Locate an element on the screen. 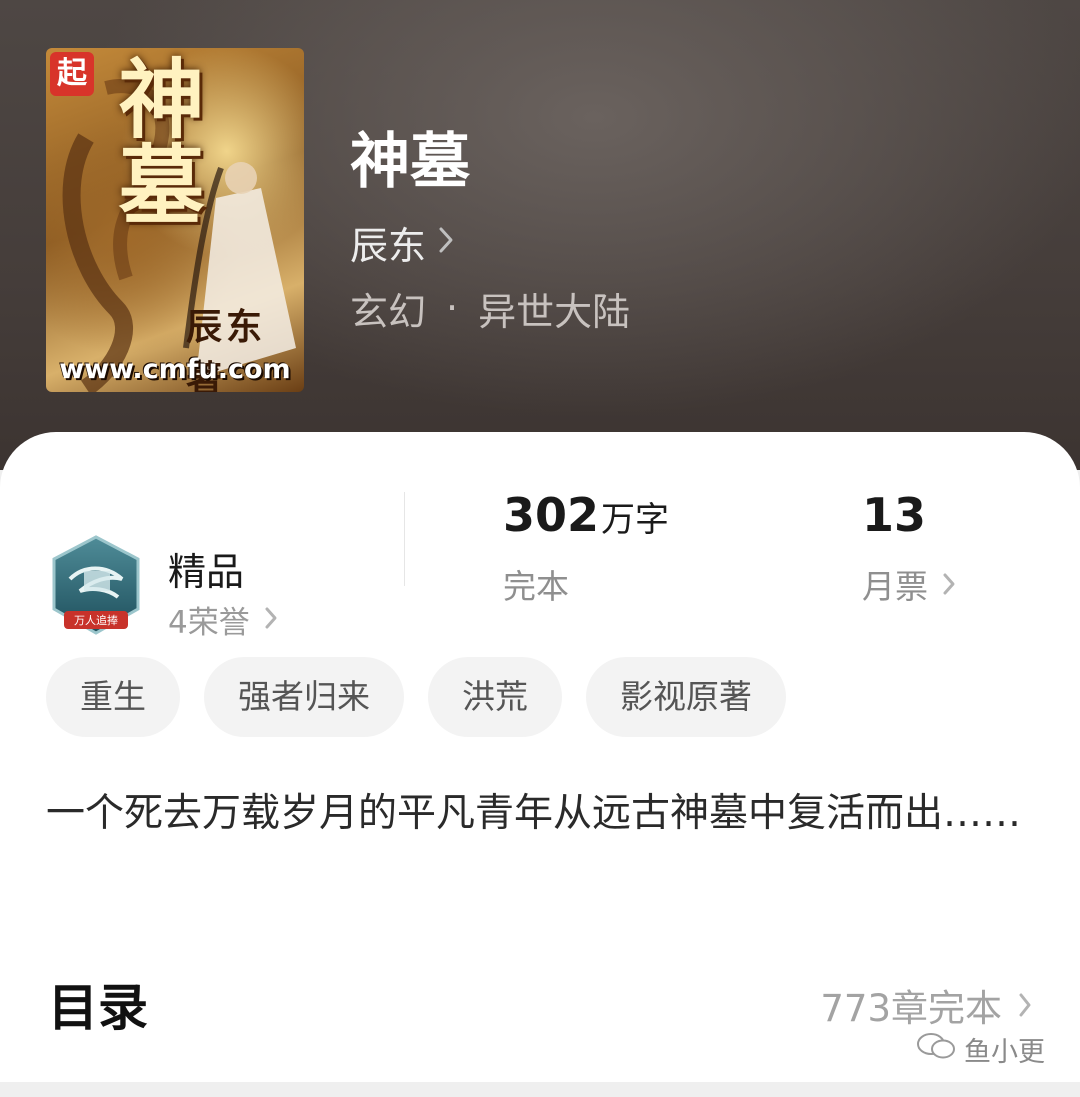 The height and width of the screenshot is (1097, 1080). monthly-votes-stat: 13 is located at coordinates (894, 515).